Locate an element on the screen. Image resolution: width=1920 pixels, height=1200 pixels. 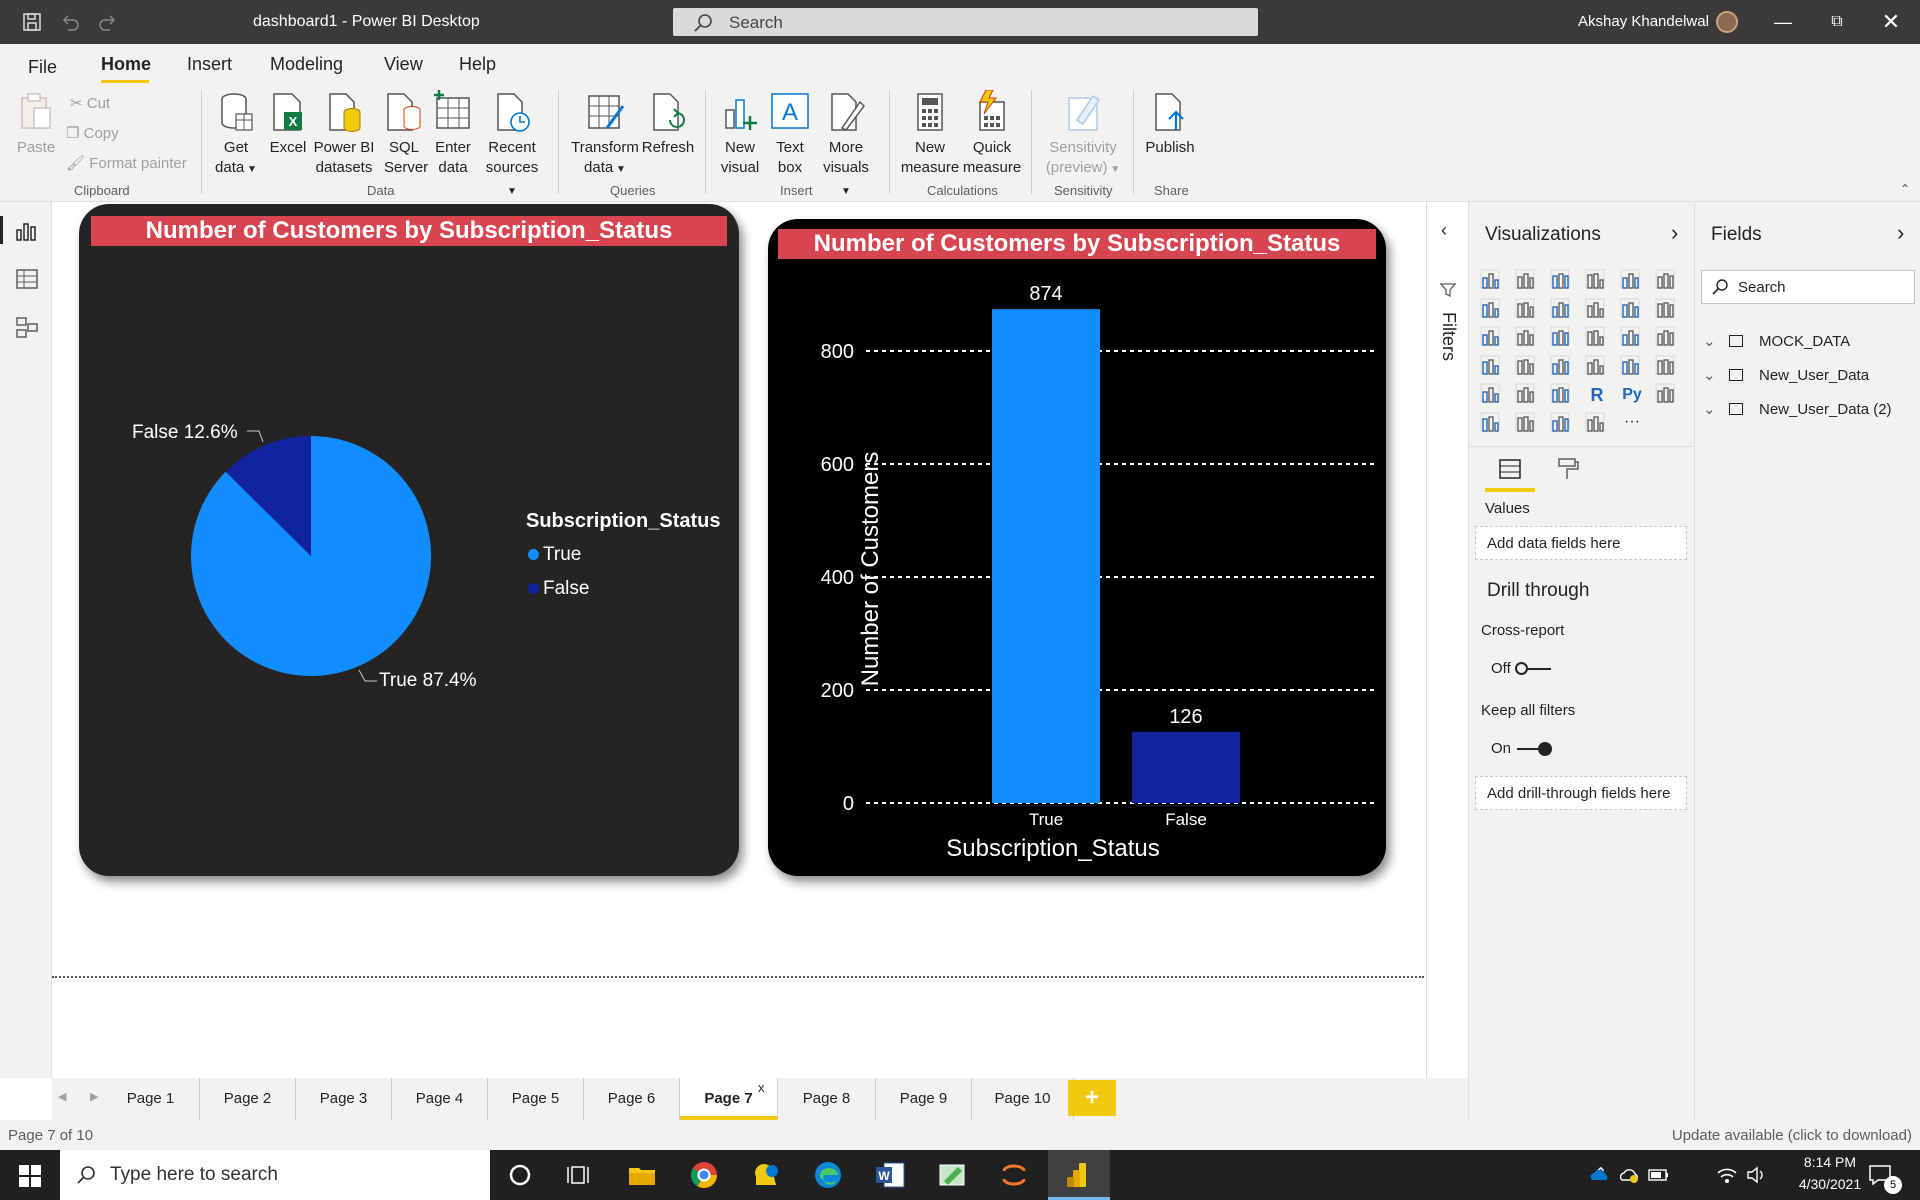
sql-server-button: SQL Server is located at coordinates (406, 134).